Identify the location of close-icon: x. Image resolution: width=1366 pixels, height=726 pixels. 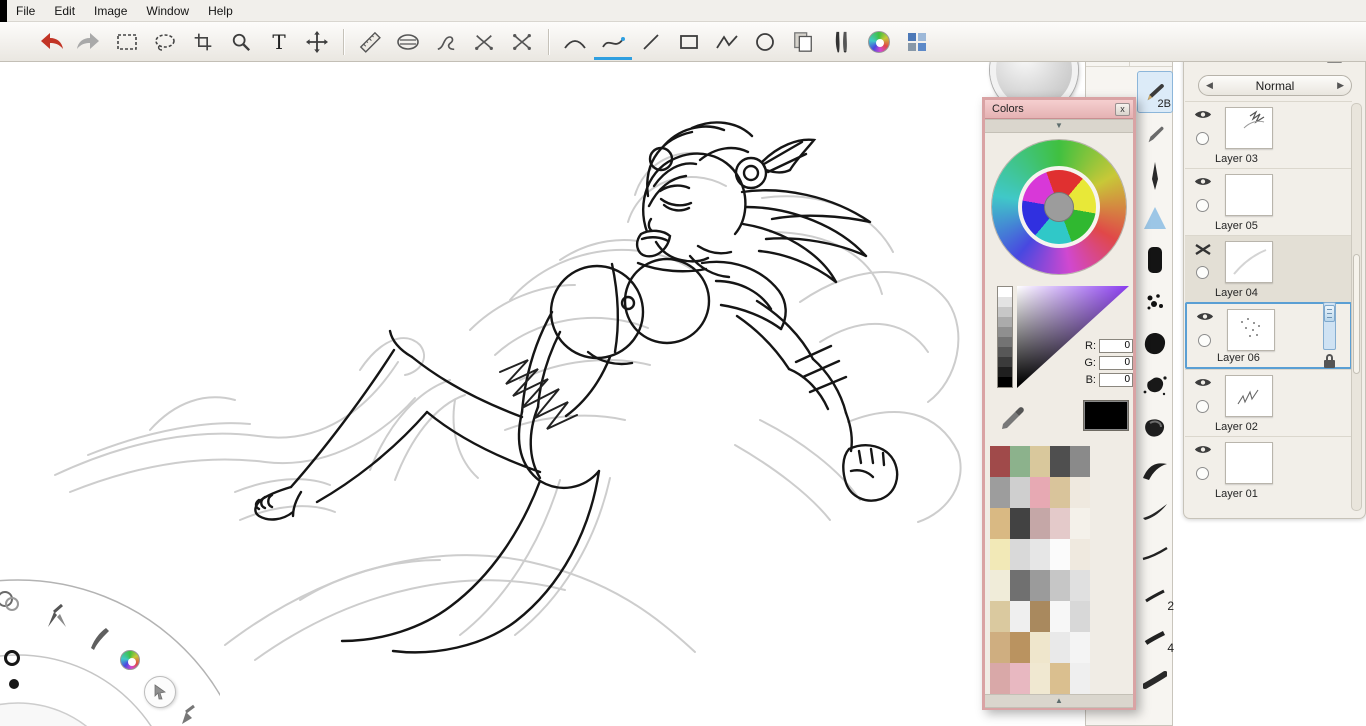
(1122, 109).